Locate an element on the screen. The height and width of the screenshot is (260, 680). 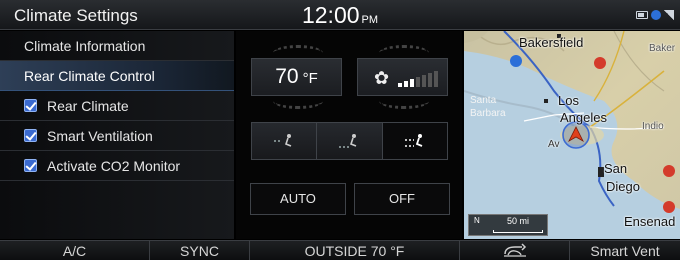
map-label-diego: Diego is located at coordinates (623, 186).